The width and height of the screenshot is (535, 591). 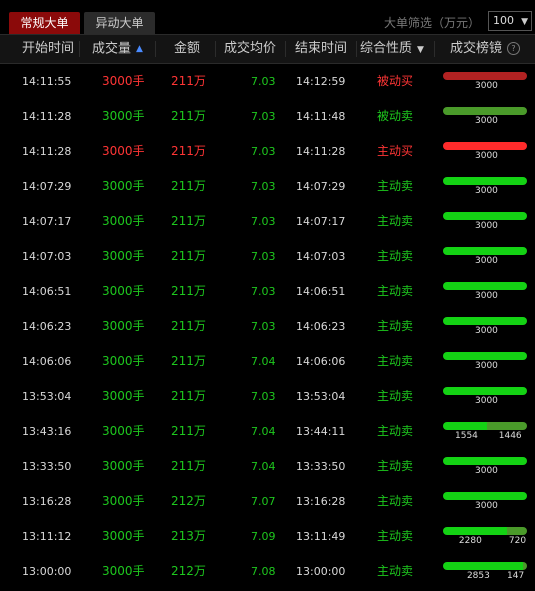 What do you see at coordinates (47, 571) in the screenshot?
I see `start-time: 13:00:00` at bounding box center [47, 571].